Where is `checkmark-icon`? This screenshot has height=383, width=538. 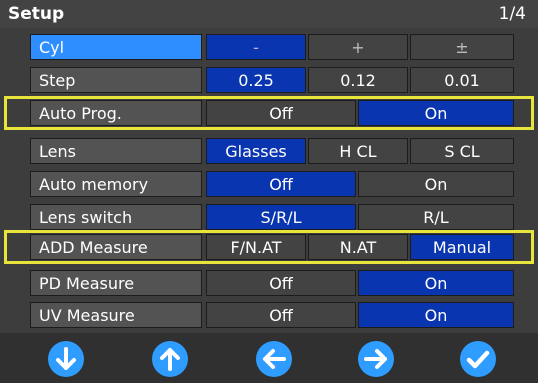
checkmark-icon is located at coordinates (478, 359).